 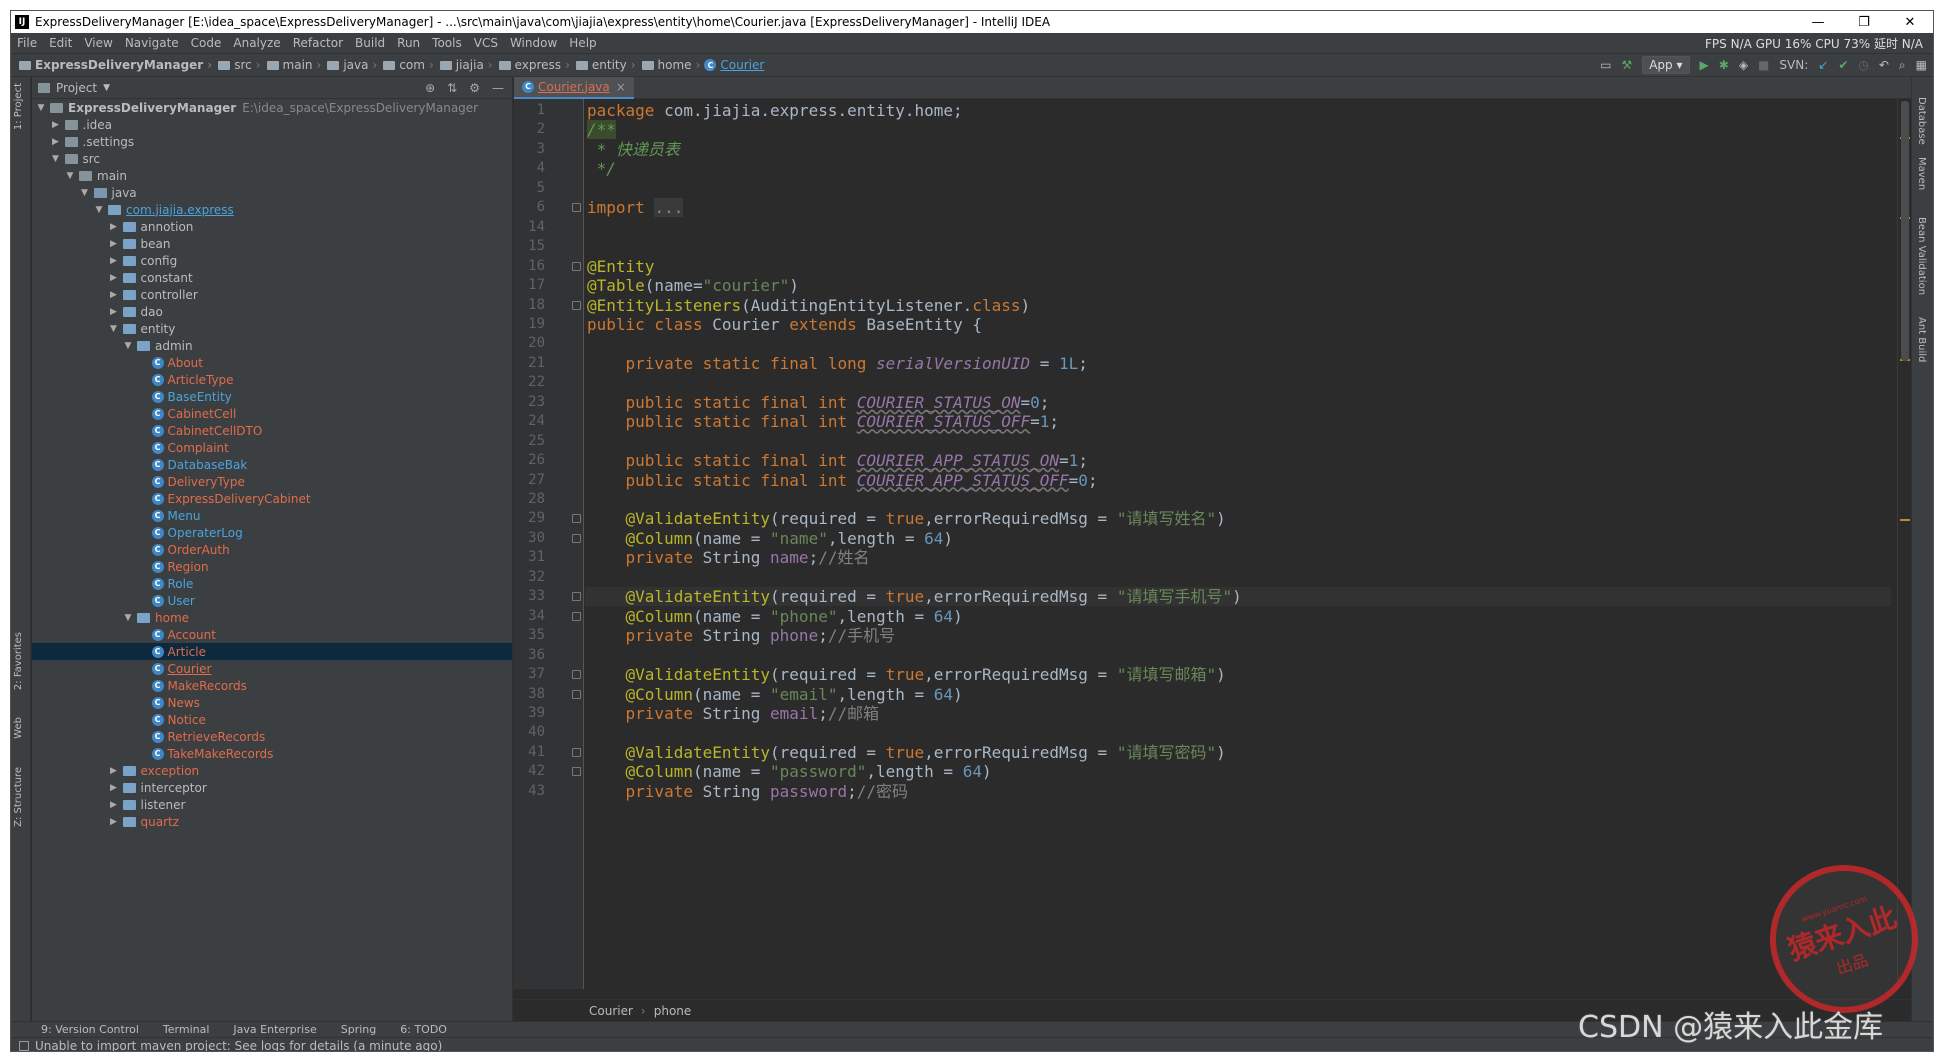 I want to click on breadcrumb-express: express ›, so click(x=533, y=65).